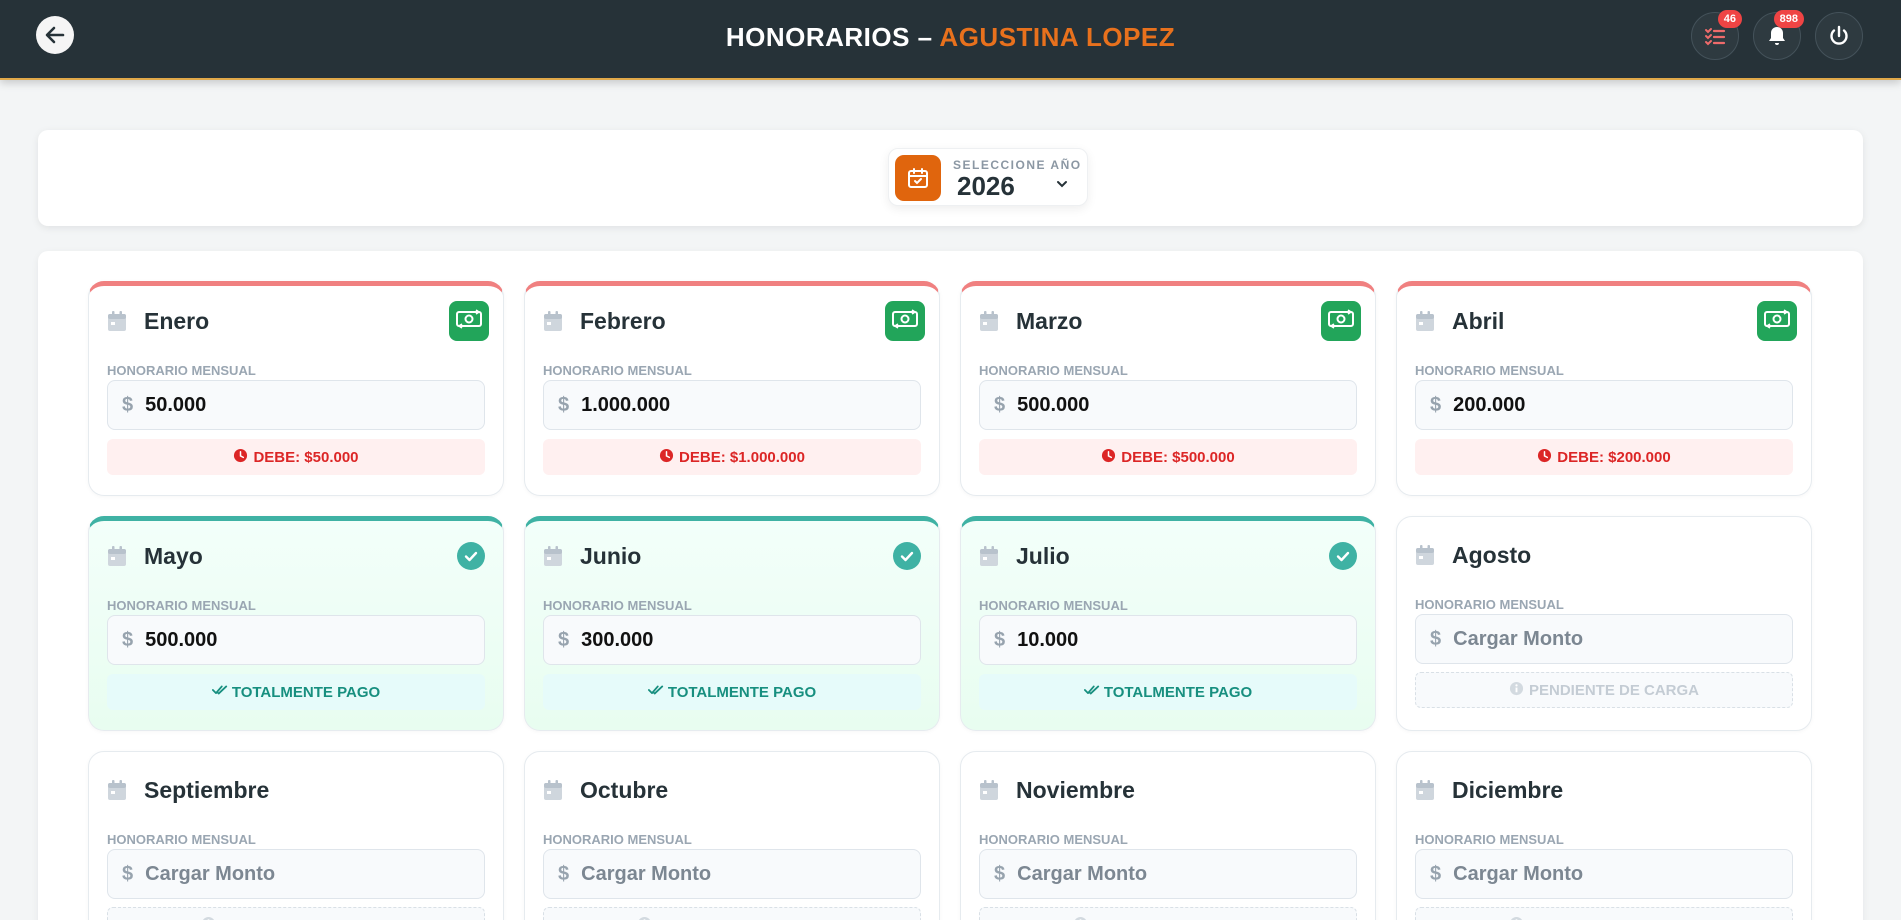 The height and width of the screenshot is (920, 1901). What do you see at coordinates (611, 556) in the screenshot?
I see `month-name: Junio` at bounding box center [611, 556].